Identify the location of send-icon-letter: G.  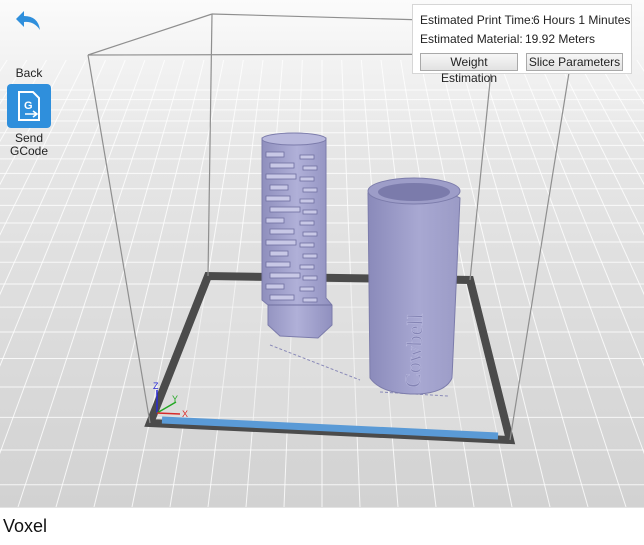
(28, 106).